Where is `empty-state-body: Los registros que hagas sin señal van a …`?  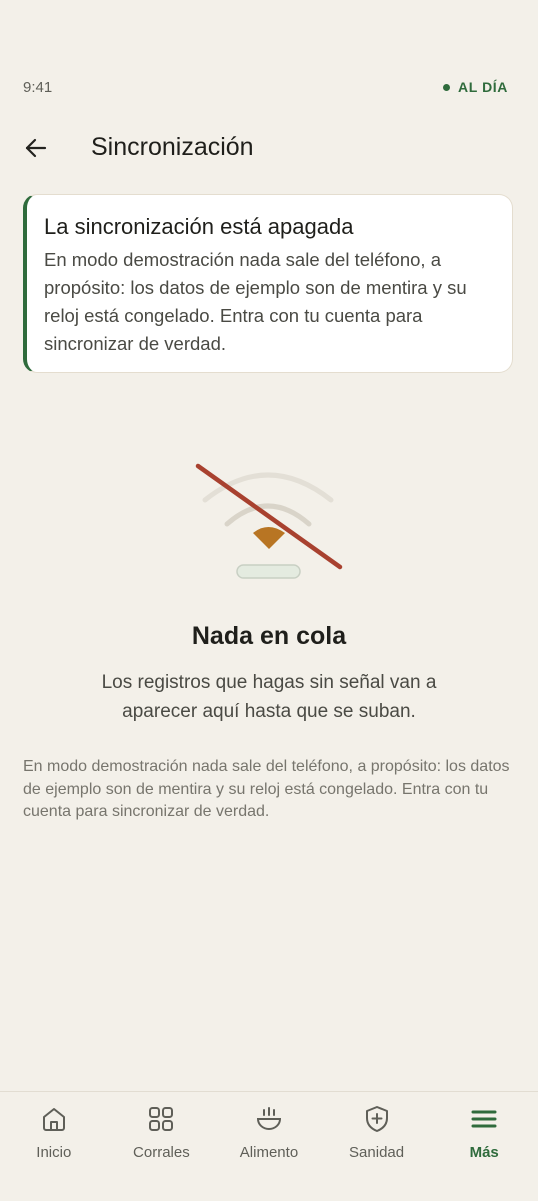
empty-state-body: Los registros que hagas sin señal van a … is located at coordinates (269, 697).